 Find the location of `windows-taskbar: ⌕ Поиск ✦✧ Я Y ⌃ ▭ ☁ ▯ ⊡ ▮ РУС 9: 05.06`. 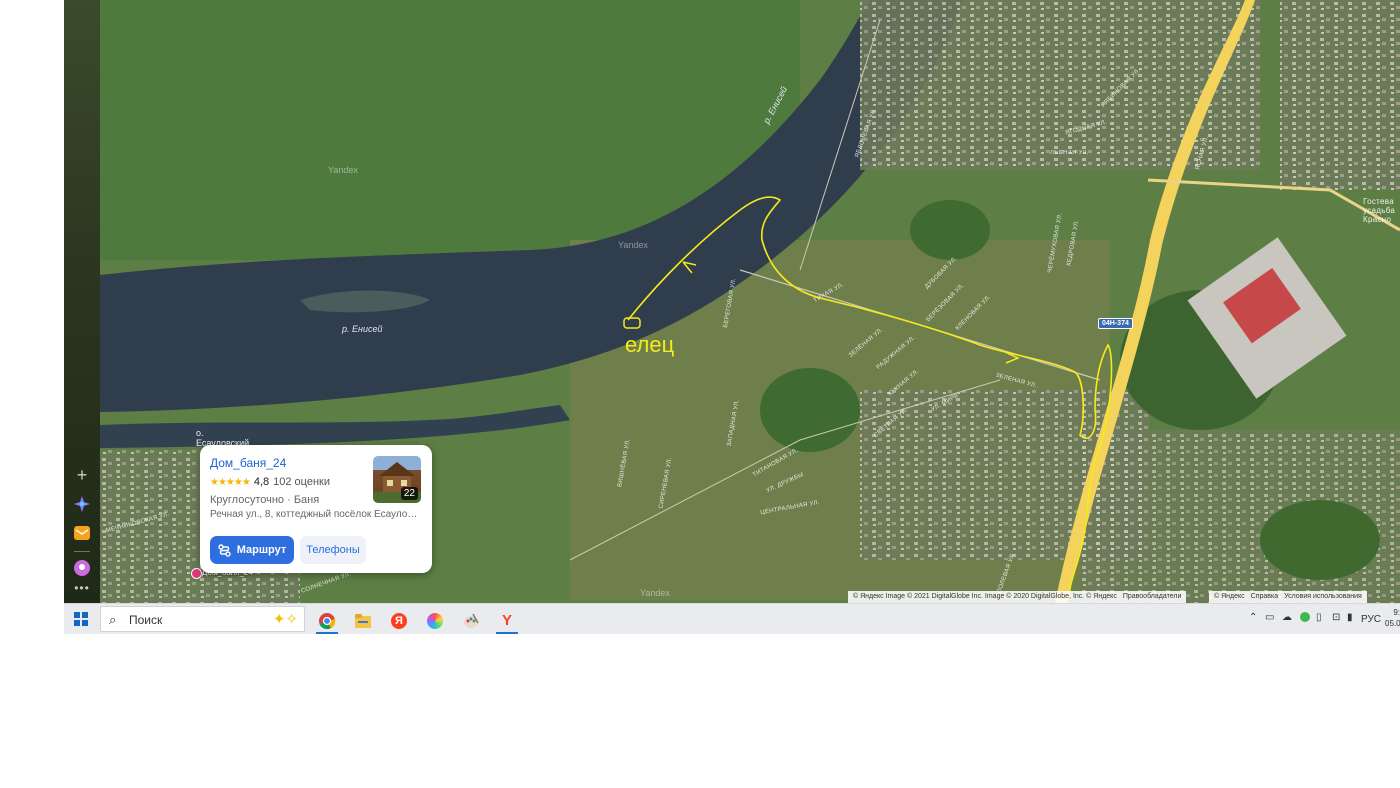

windows-taskbar: ⌕ Поиск ✦✧ Я Y ⌃ ▭ ☁ ▯ ⊡ ▮ РУС 9: 05.06 is located at coordinates (732, 618).